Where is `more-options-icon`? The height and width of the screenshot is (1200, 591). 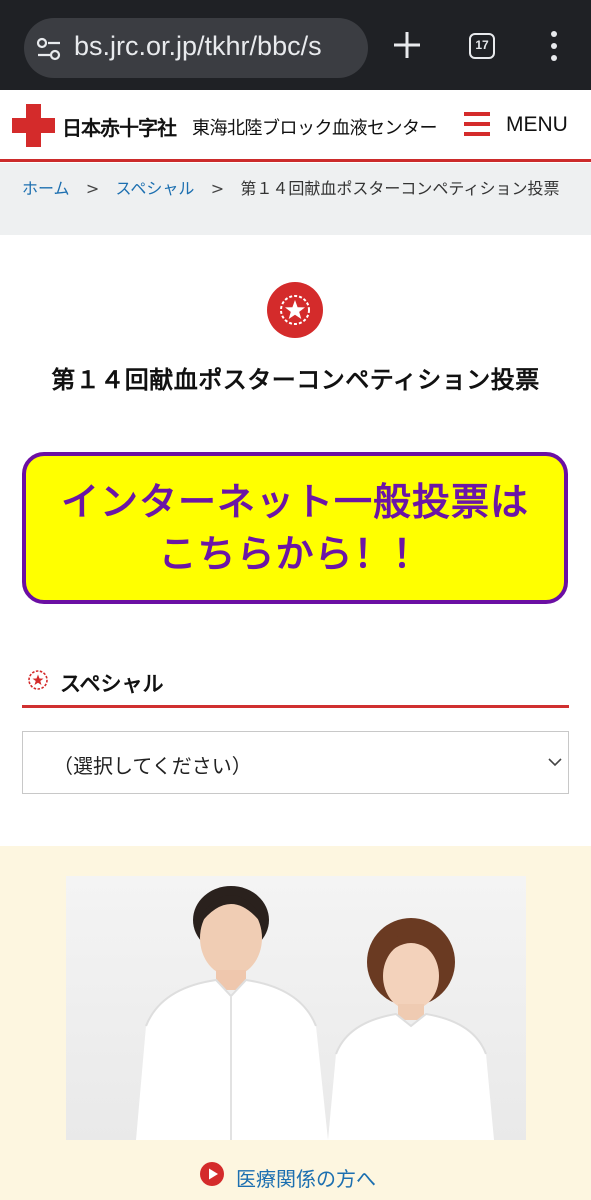
more-options-icon is located at coordinates (554, 46).